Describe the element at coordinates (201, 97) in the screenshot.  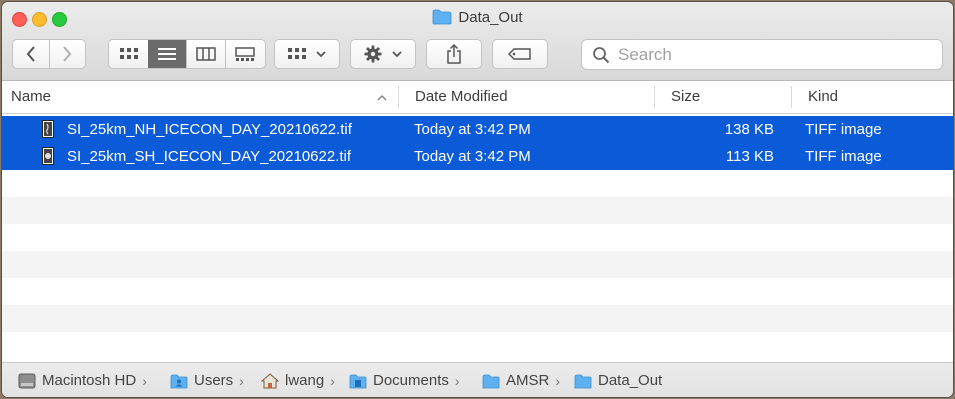
I see `column-name: Name` at that location.